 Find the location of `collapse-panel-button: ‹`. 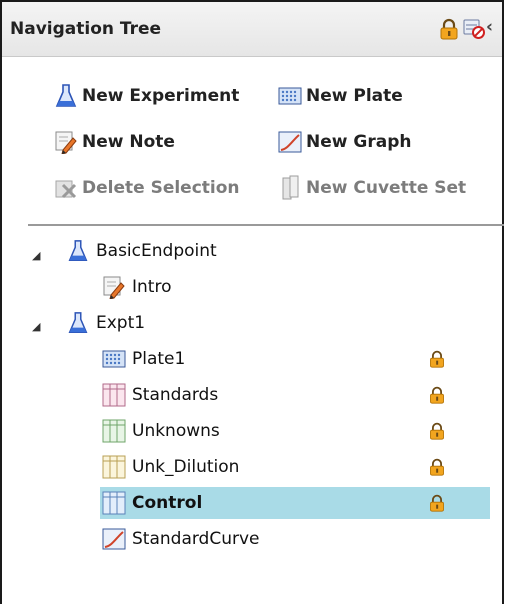

collapse-panel-button: ‹ is located at coordinates (489, 27).